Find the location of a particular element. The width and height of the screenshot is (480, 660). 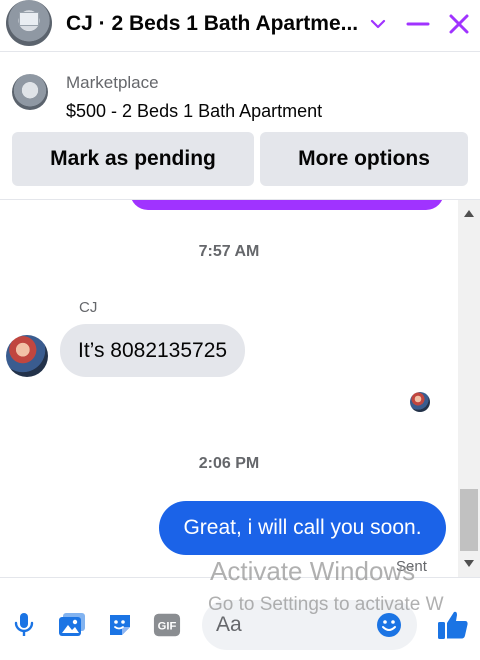

timestamp: 2:06 PM is located at coordinates (229, 463).